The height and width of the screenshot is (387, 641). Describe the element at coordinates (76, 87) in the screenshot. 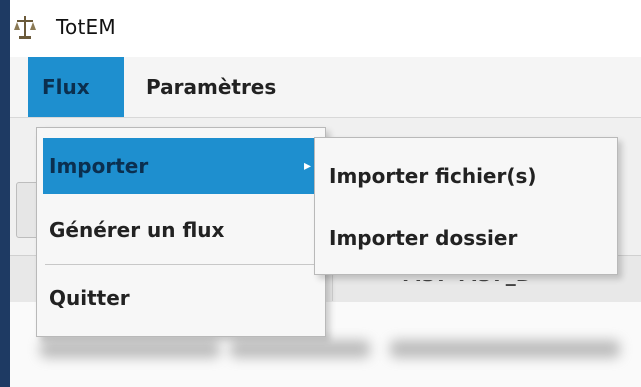

I see `menu-flux: Flux` at that location.